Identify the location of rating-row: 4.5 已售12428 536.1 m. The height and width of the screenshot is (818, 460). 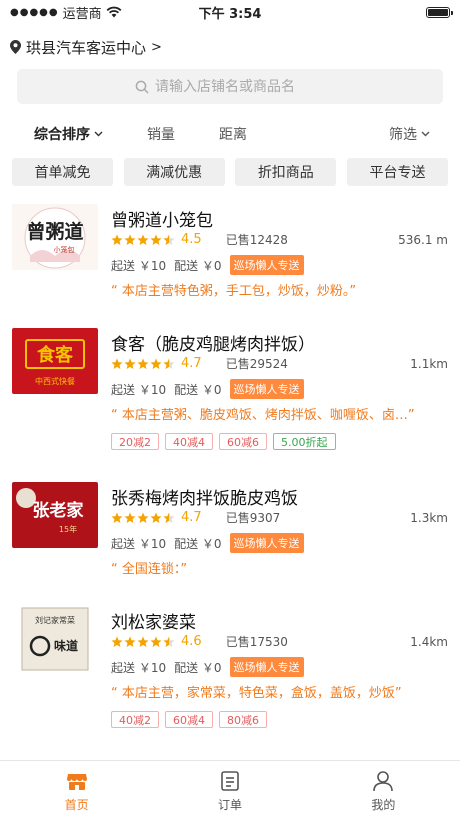
(279, 239).